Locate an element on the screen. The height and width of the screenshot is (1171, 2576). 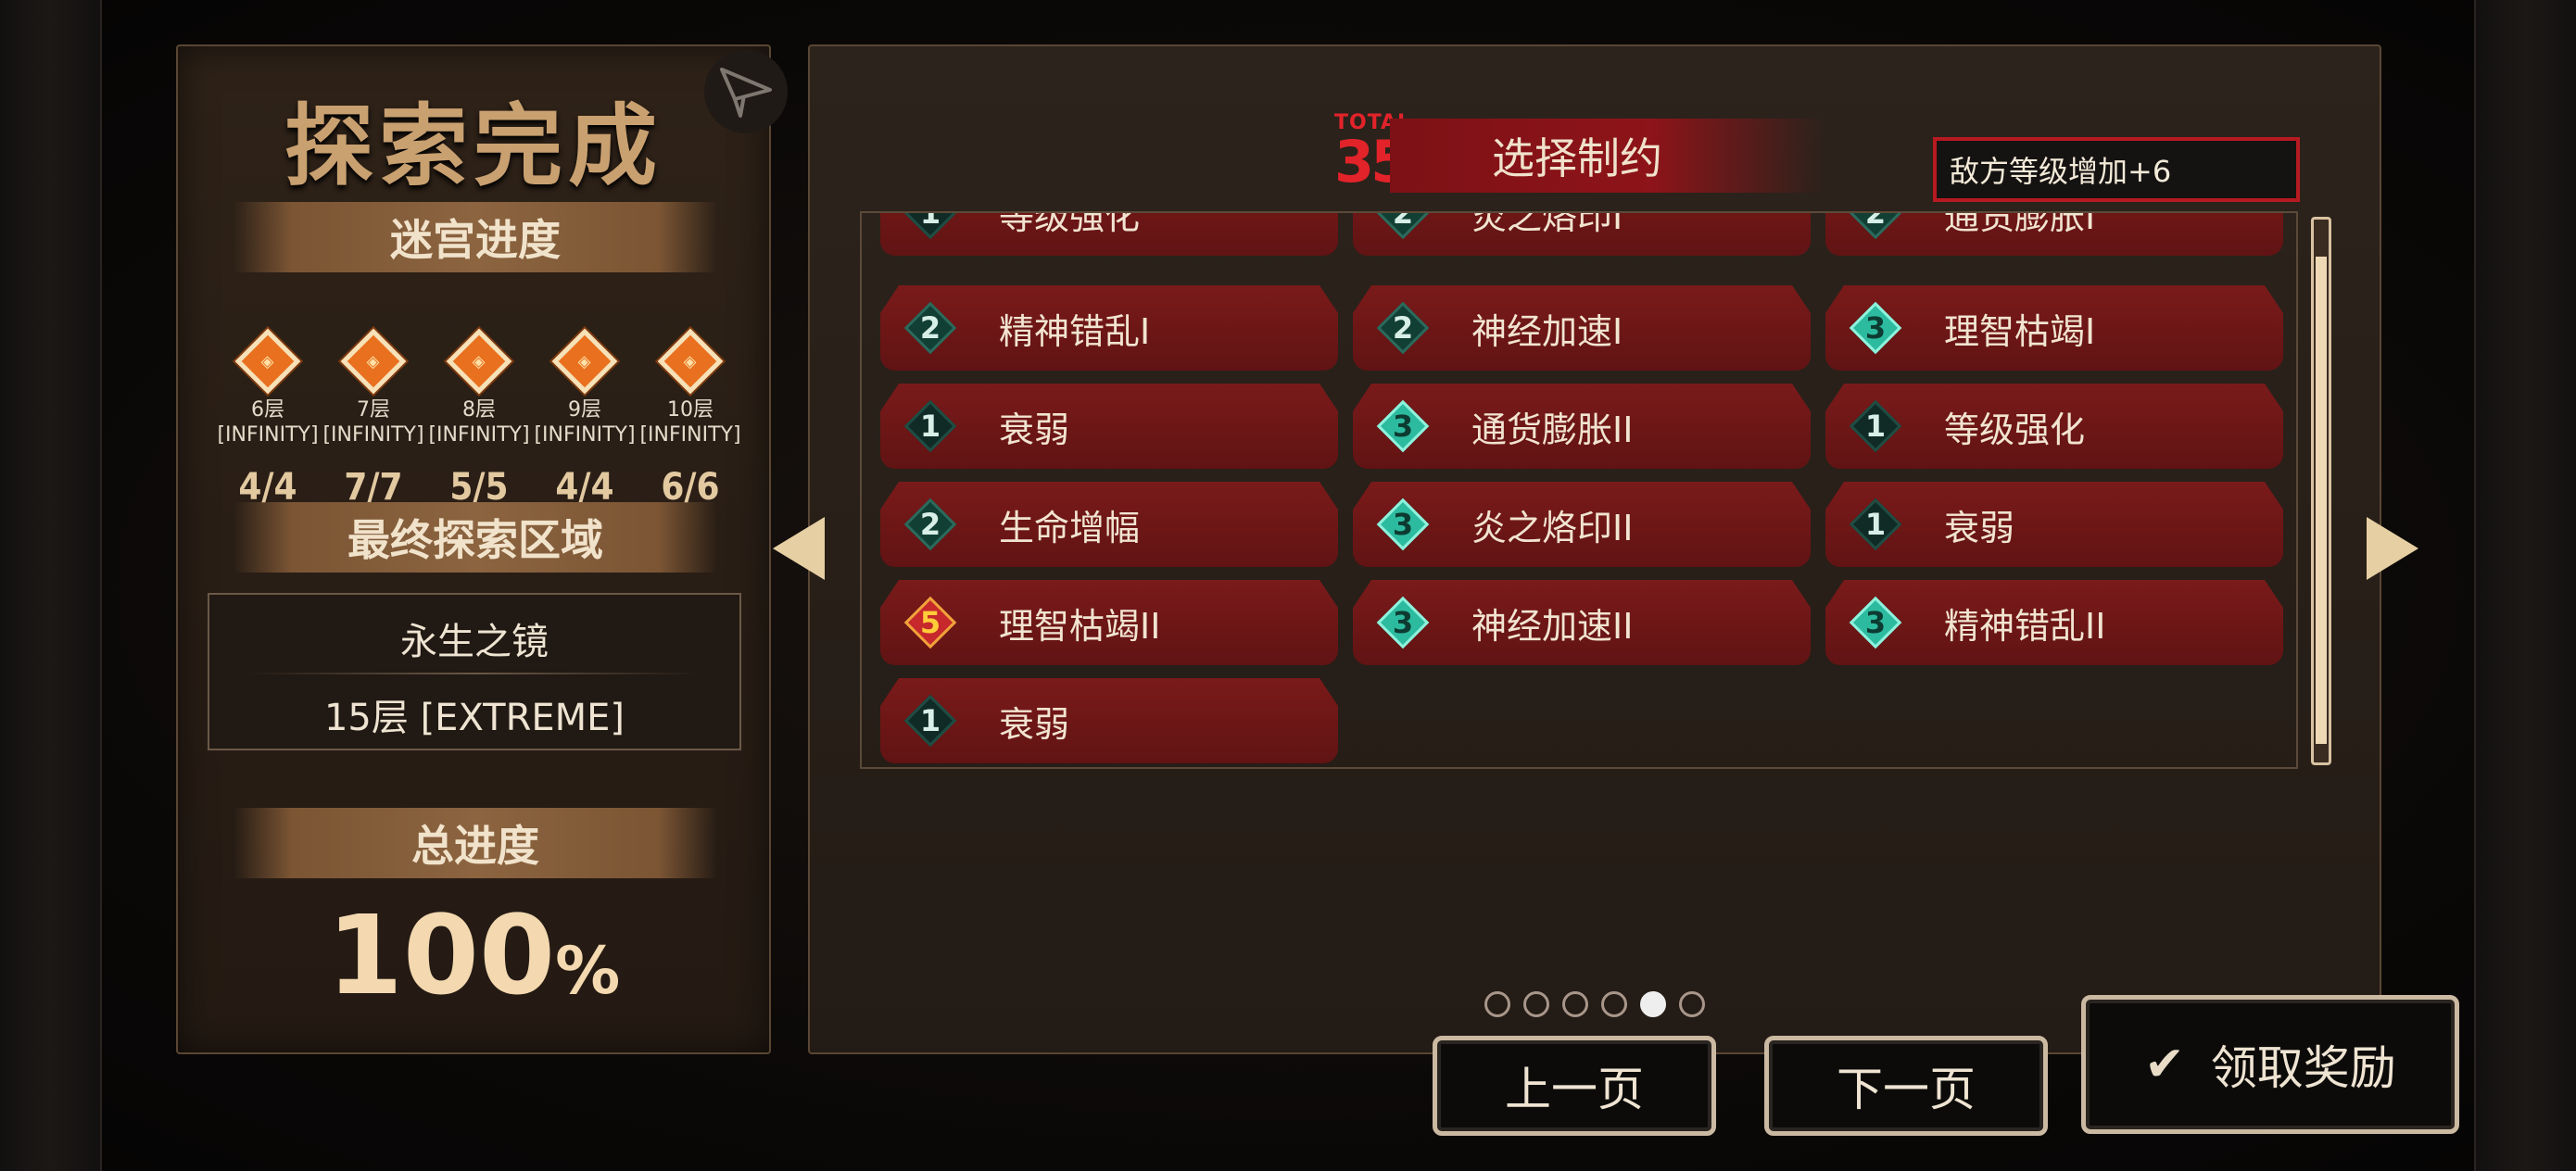
floor-item: ◈ 10层 [INFINITY] 6/6 is located at coordinates (690, 419).